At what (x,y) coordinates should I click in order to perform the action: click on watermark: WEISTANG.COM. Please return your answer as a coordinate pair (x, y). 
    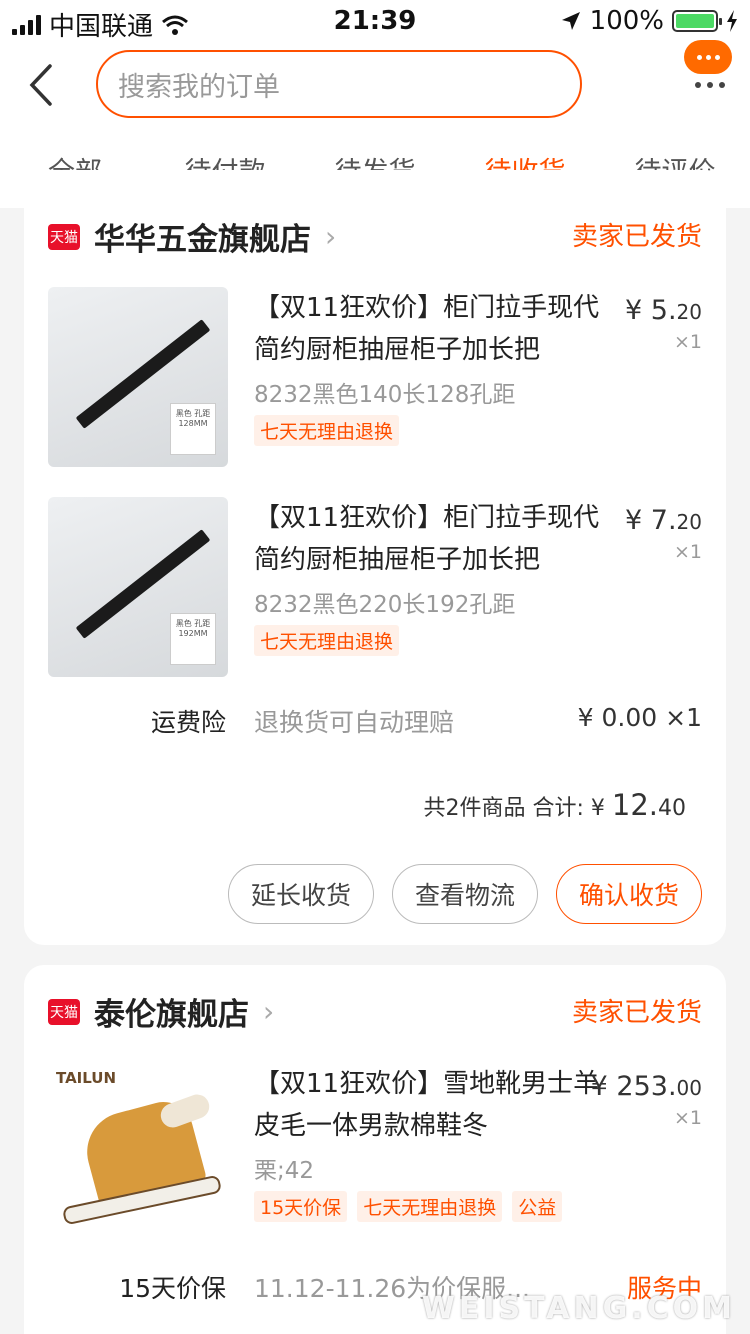
    Looking at the image, I should click on (578, 1308).